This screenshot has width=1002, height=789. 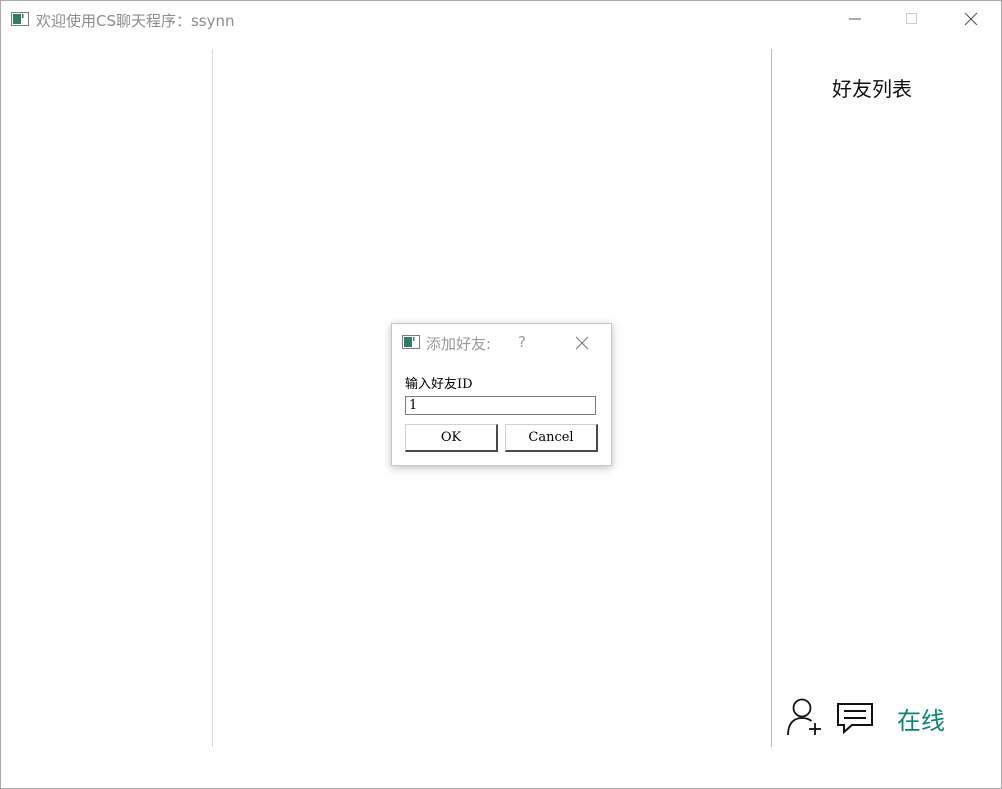 I want to click on minimize-button, so click(x=855, y=19).